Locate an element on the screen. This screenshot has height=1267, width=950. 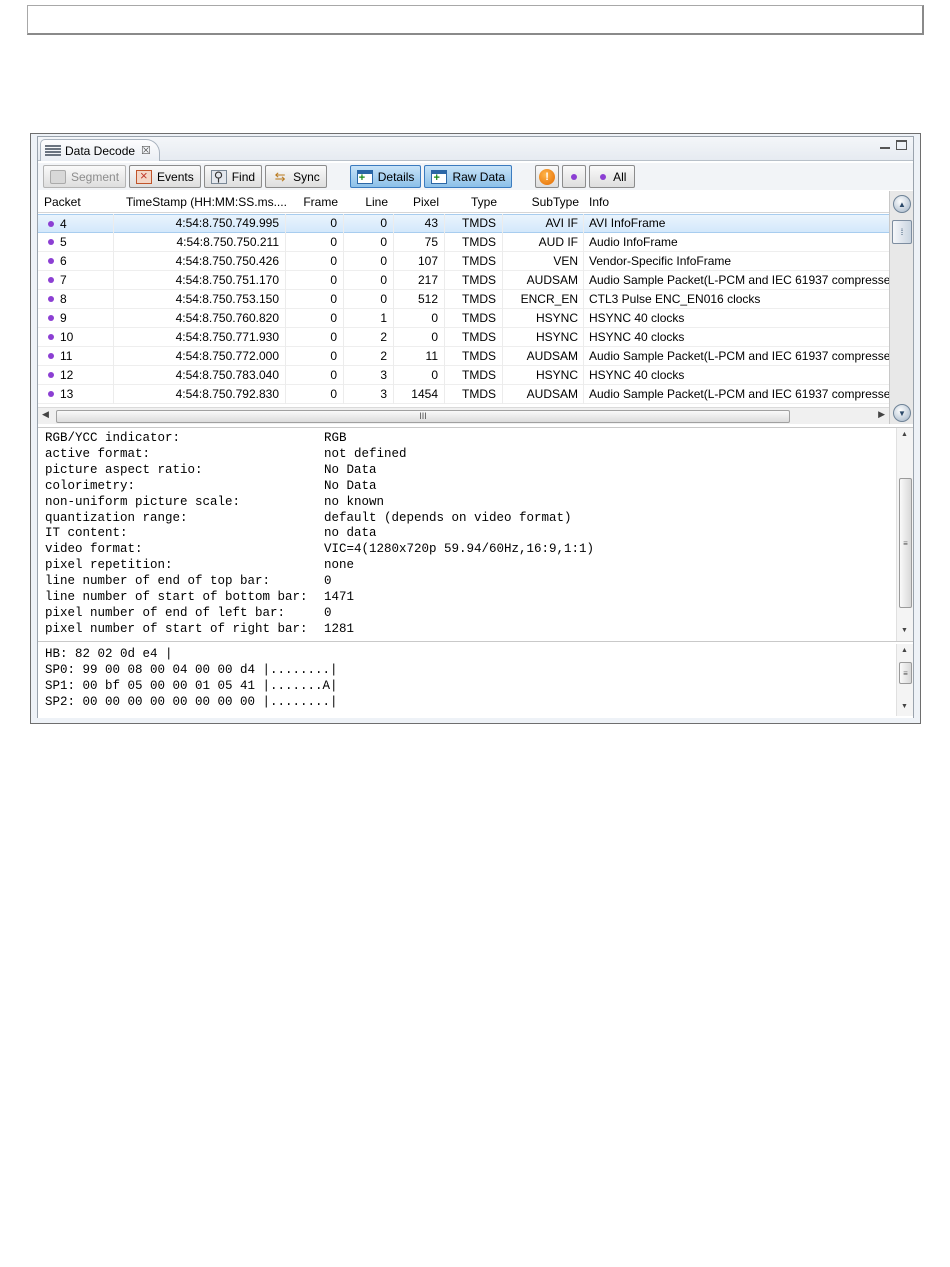
cell-packet: 12 is located at coordinates (76, 375).